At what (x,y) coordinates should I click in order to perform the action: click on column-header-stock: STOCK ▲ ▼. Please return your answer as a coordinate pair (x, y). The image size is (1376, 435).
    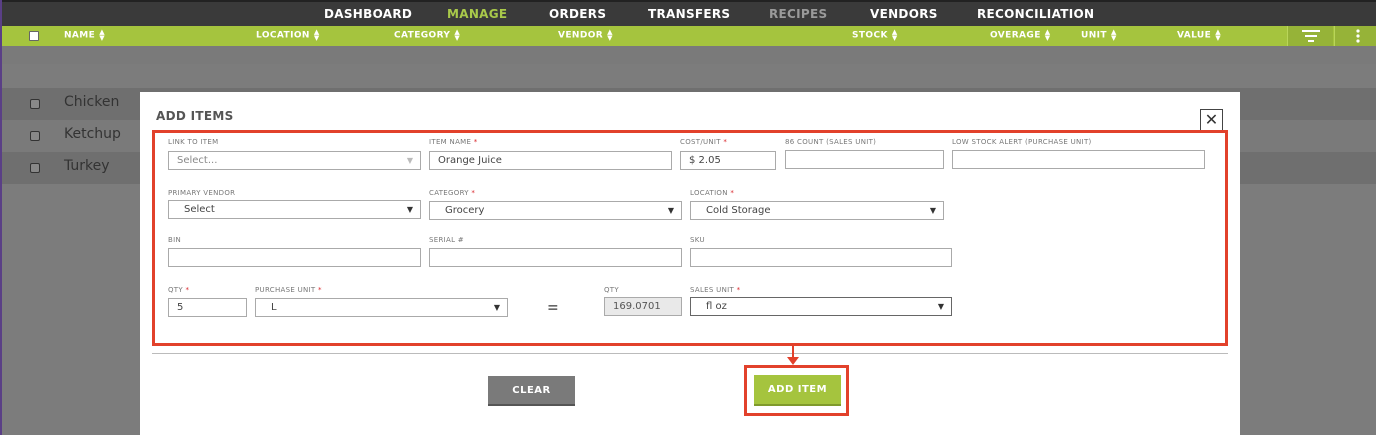
    Looking at the image, I should click on (875, 35).